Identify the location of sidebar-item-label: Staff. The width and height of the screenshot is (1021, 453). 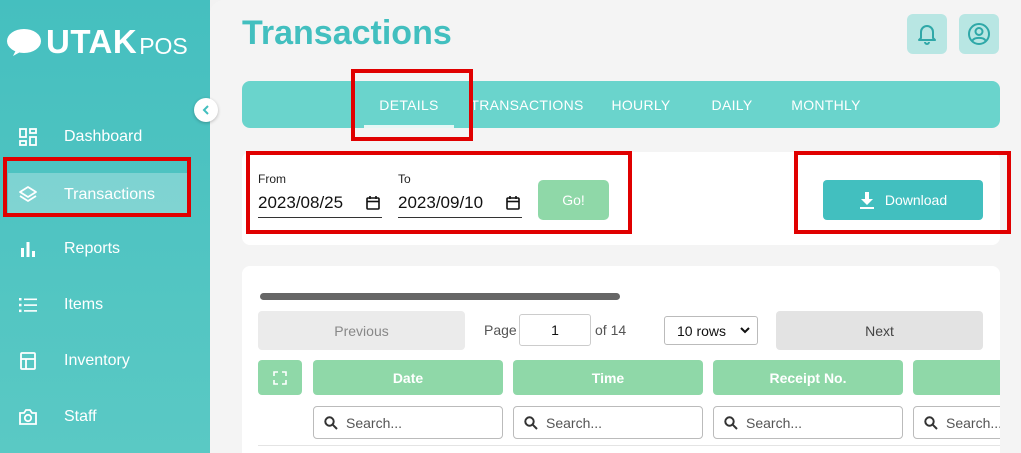
(80, 416).